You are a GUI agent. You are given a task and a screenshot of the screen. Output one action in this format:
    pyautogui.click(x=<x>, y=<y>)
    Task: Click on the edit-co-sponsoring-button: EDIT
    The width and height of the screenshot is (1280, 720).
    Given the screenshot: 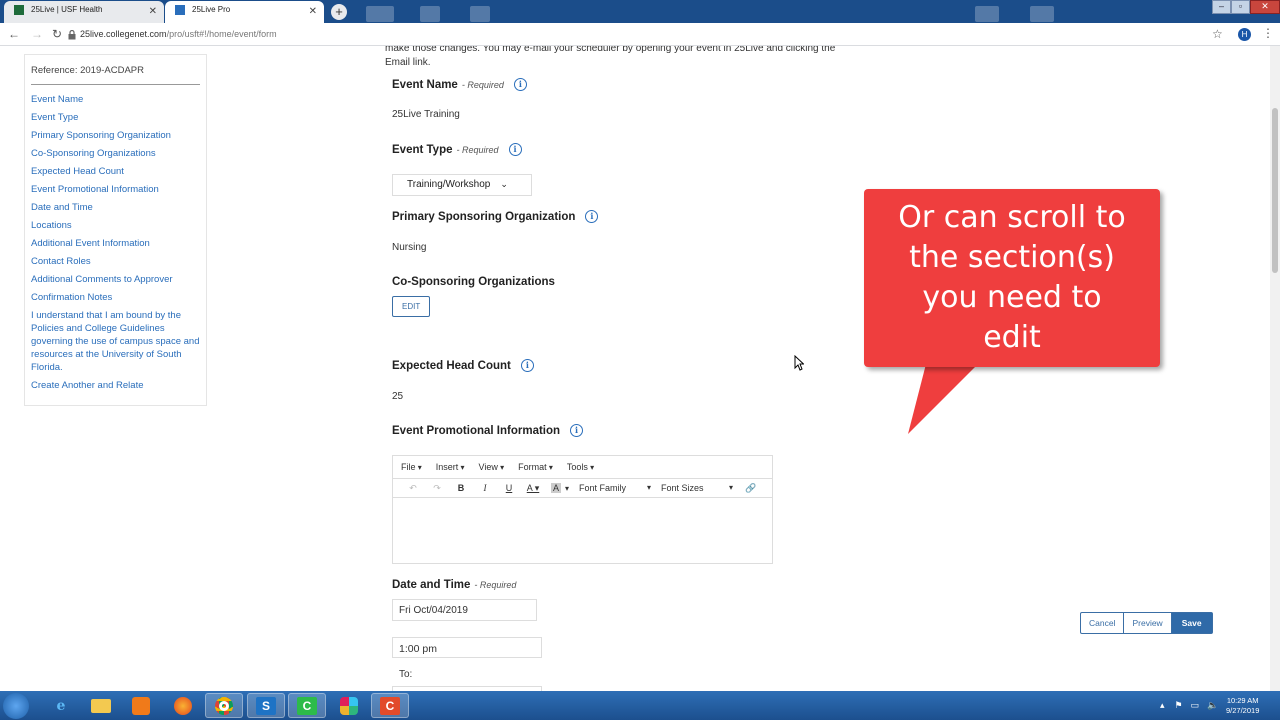 What is the action you would take?
    pyautogui.click(x=411, y=306)
    